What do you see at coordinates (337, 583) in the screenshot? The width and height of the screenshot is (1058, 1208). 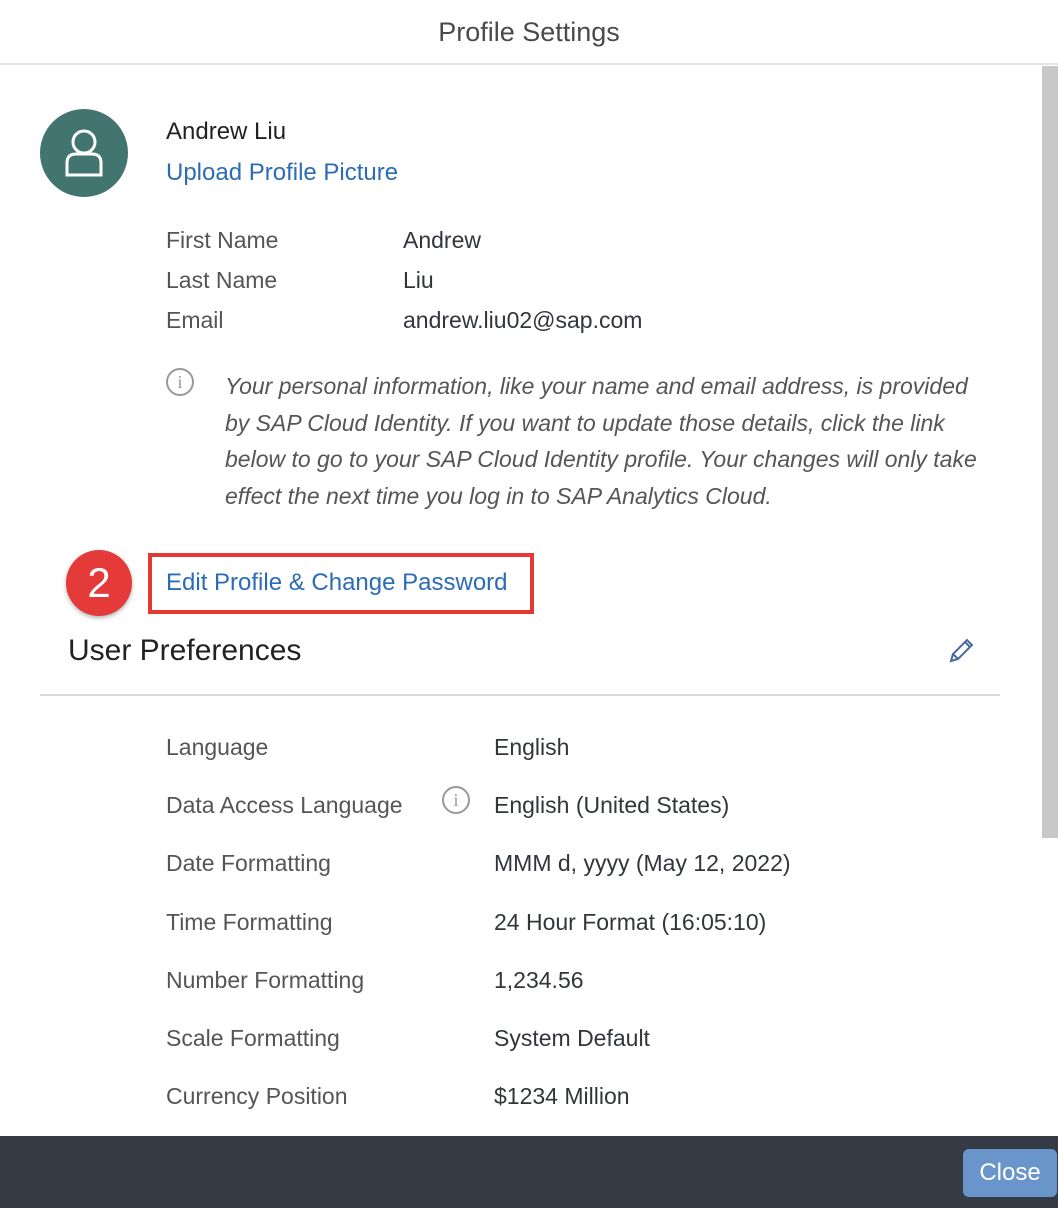 I see `edit-profile-link: Edit Profile & Change Password` at bounding box center [337, 583].